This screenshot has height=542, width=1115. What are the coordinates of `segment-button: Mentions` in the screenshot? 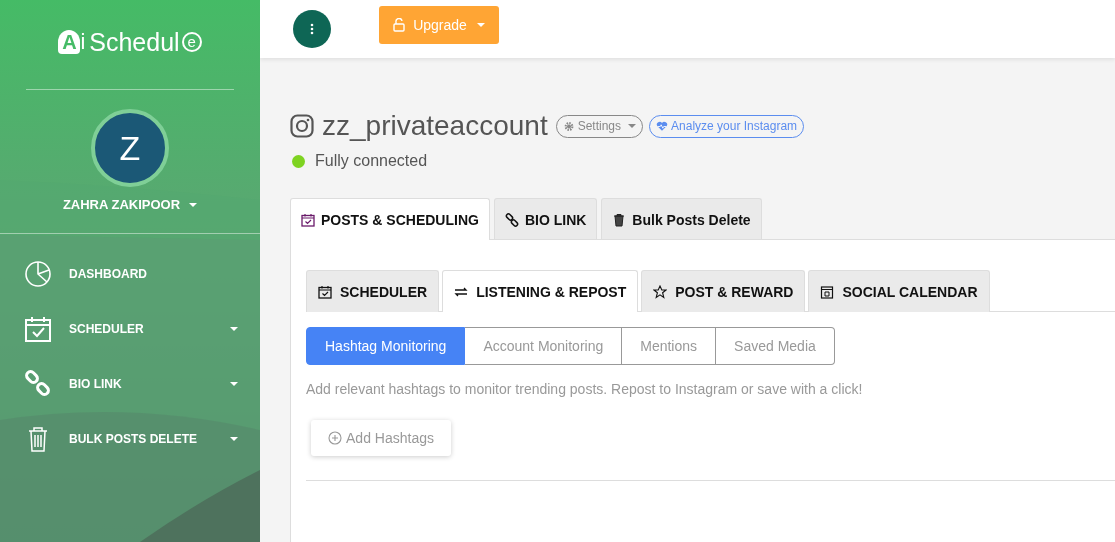 It's located at (669, 346).